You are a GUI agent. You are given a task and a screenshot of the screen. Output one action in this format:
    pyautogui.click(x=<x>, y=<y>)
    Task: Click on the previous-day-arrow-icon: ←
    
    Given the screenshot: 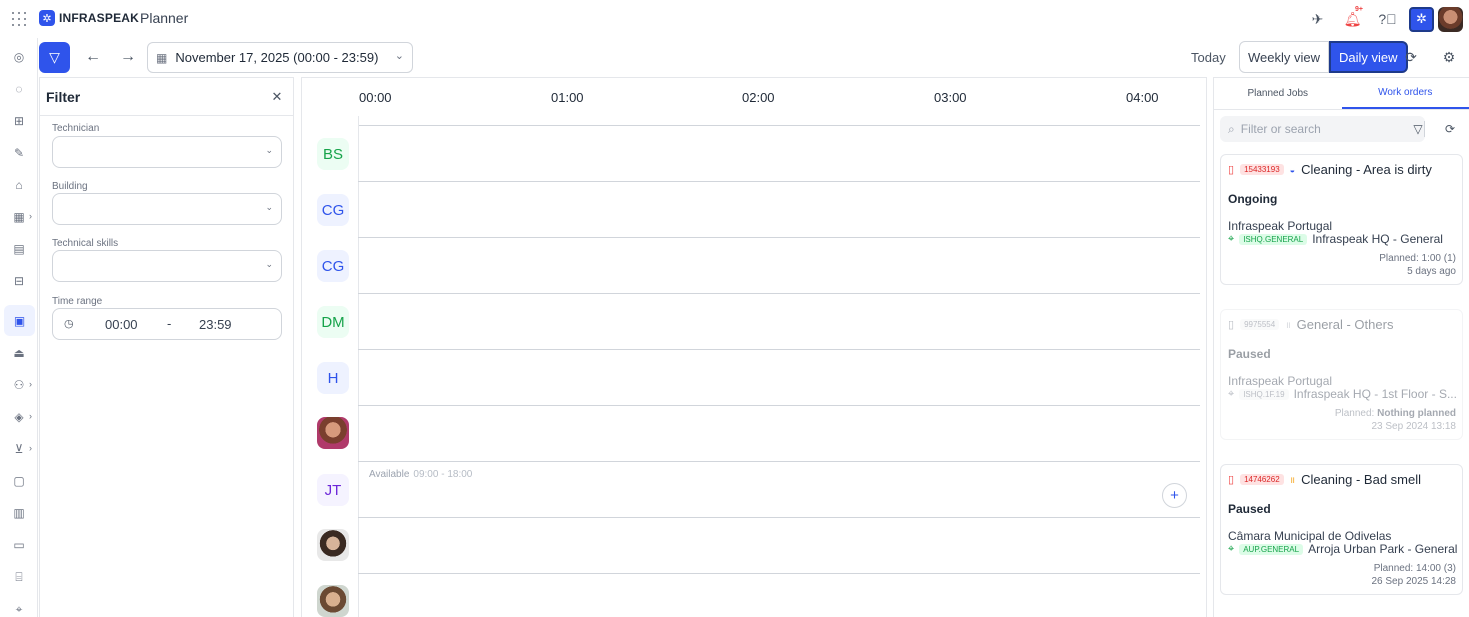 What is the action you would take?
    pyautogui.click(x=93, y=57)
    